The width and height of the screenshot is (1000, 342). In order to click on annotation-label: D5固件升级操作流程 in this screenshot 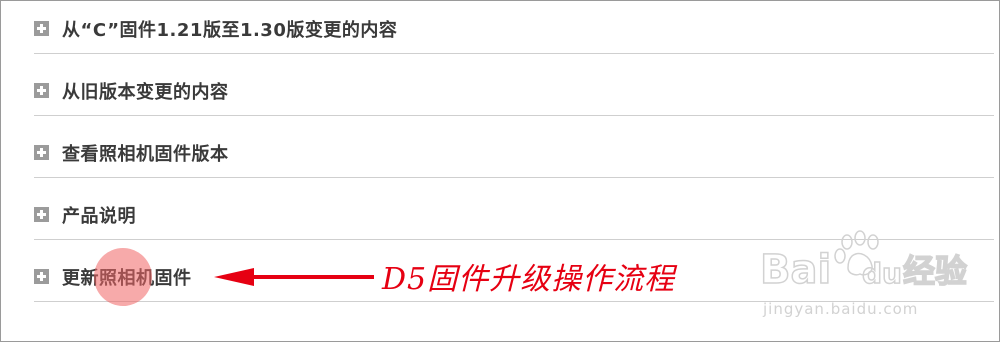, I will do `click(529, 279)`.